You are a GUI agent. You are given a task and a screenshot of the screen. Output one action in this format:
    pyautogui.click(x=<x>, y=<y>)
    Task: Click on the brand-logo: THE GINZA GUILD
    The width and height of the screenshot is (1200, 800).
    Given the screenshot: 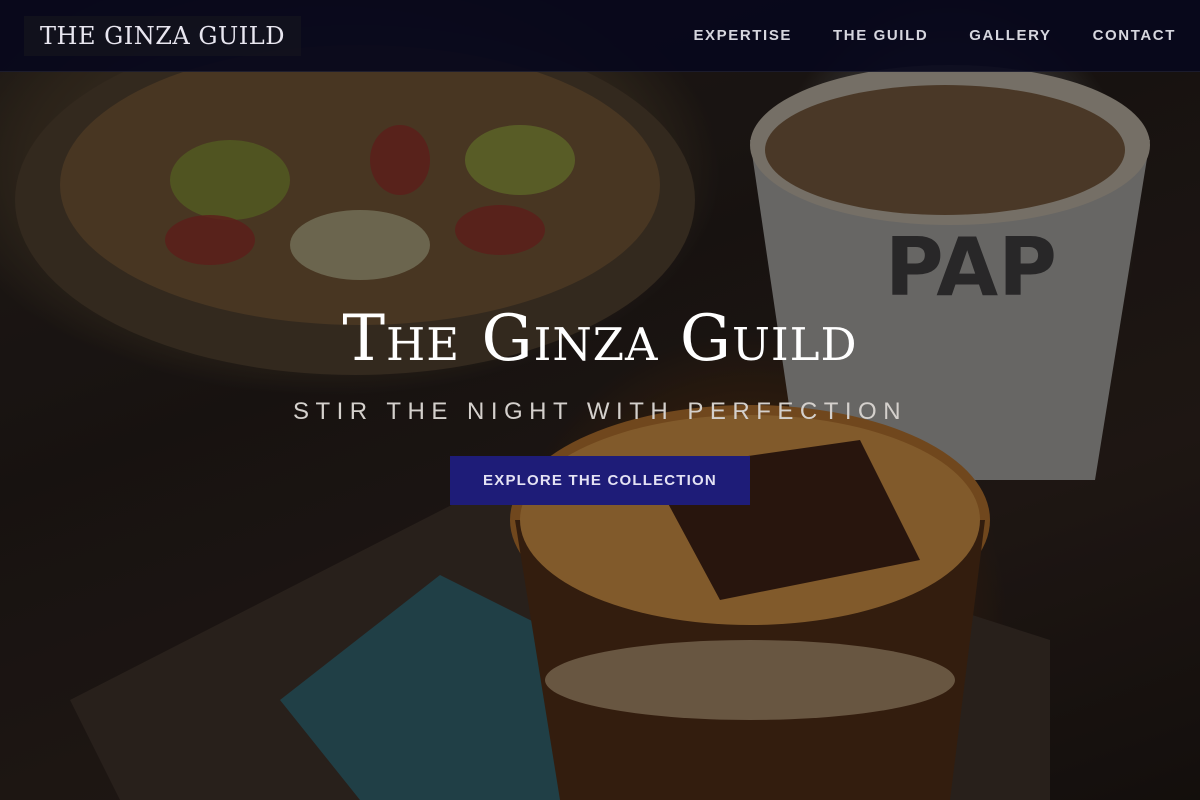 What is the action you would take?
    pyautogui.click(x=162, y=35)
    